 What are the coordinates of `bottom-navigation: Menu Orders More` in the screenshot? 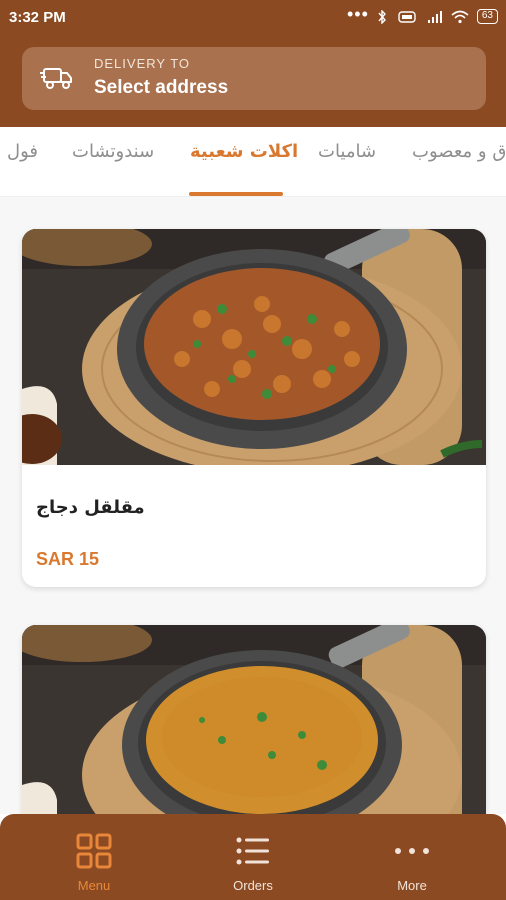 It's located at (253, 857).